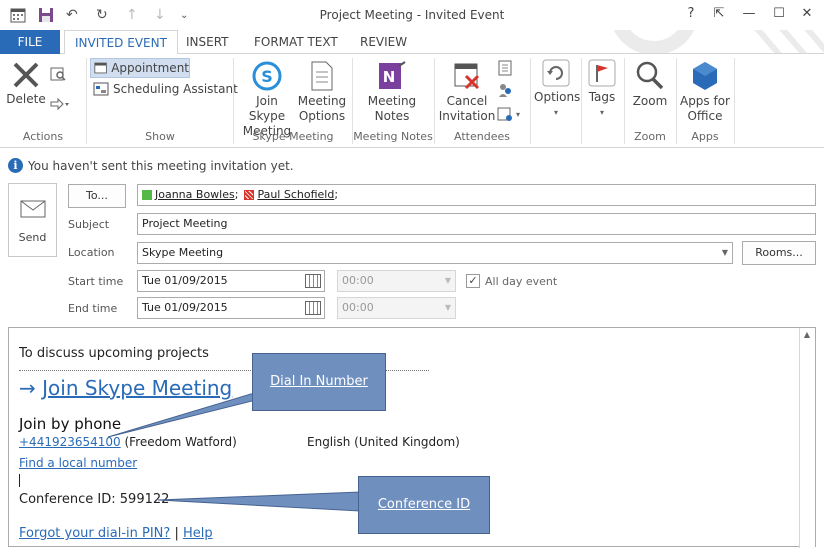 The height and width of the screenshot is (548, 824). What do you see at coordinates (602, 97) in the screenshot?
I see `tags-label: Tags` at bounding box center [602, 97].